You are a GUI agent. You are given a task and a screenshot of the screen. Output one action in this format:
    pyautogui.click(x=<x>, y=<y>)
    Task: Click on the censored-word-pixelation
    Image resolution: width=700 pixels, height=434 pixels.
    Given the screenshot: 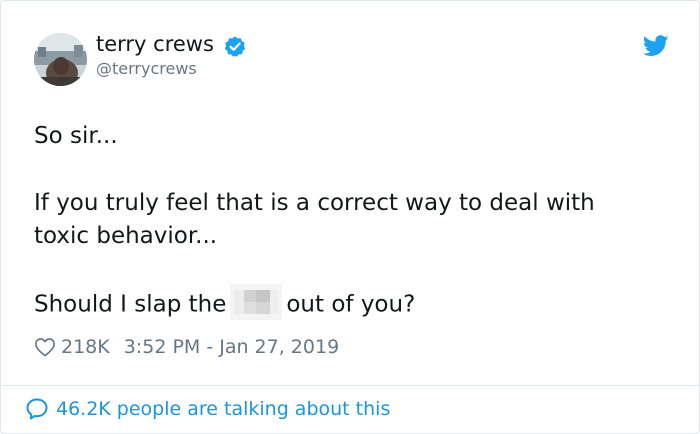 What is the action you would take?
    pyautogui.click(x=256, y=302)
    